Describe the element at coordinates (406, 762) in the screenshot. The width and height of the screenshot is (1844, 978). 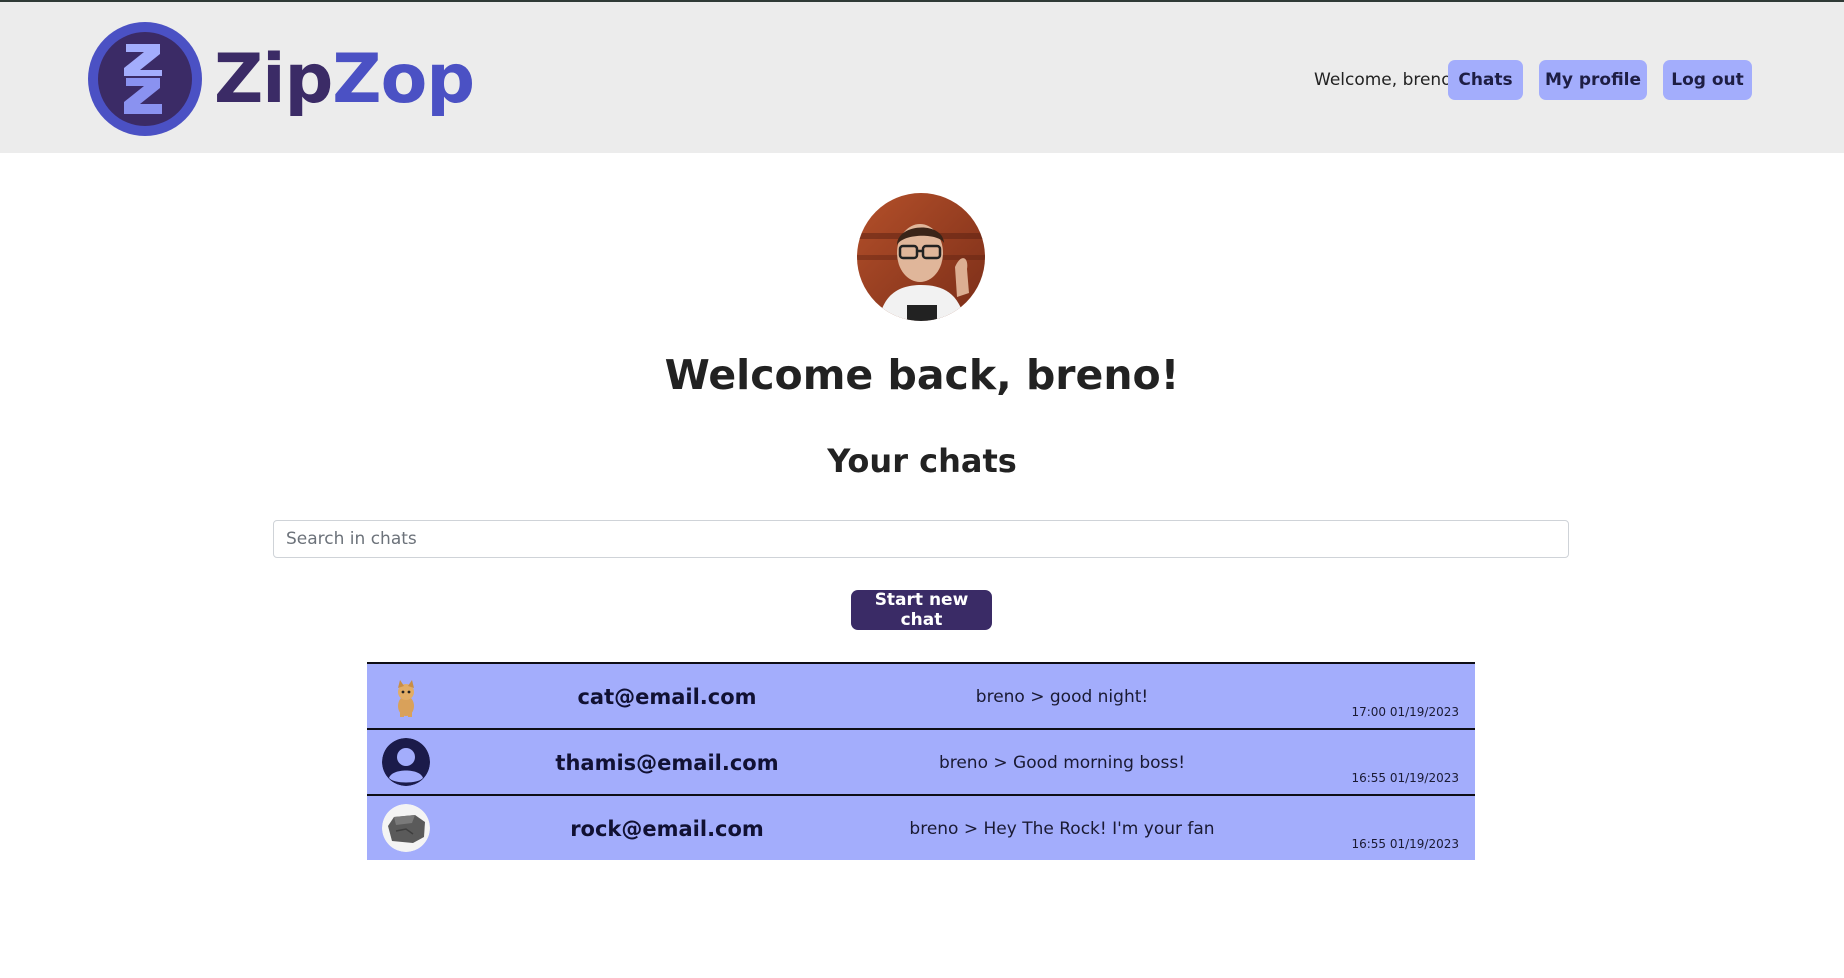
I see `default-user-icon` at that location.